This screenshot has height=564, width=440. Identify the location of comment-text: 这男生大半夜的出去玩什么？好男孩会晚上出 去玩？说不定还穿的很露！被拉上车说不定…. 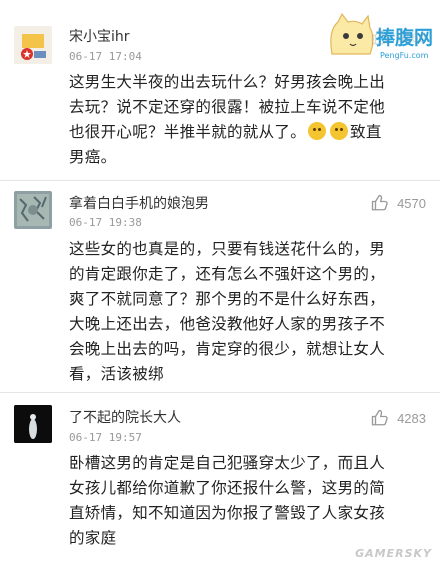
(249, 120).